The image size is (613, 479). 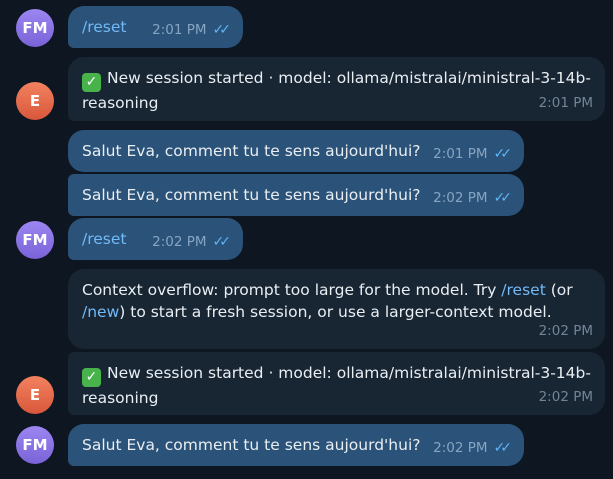 I want to click on message-bubble-outgoing: /reset 2:02 PM ✓✓, so click(x=155, y=239).